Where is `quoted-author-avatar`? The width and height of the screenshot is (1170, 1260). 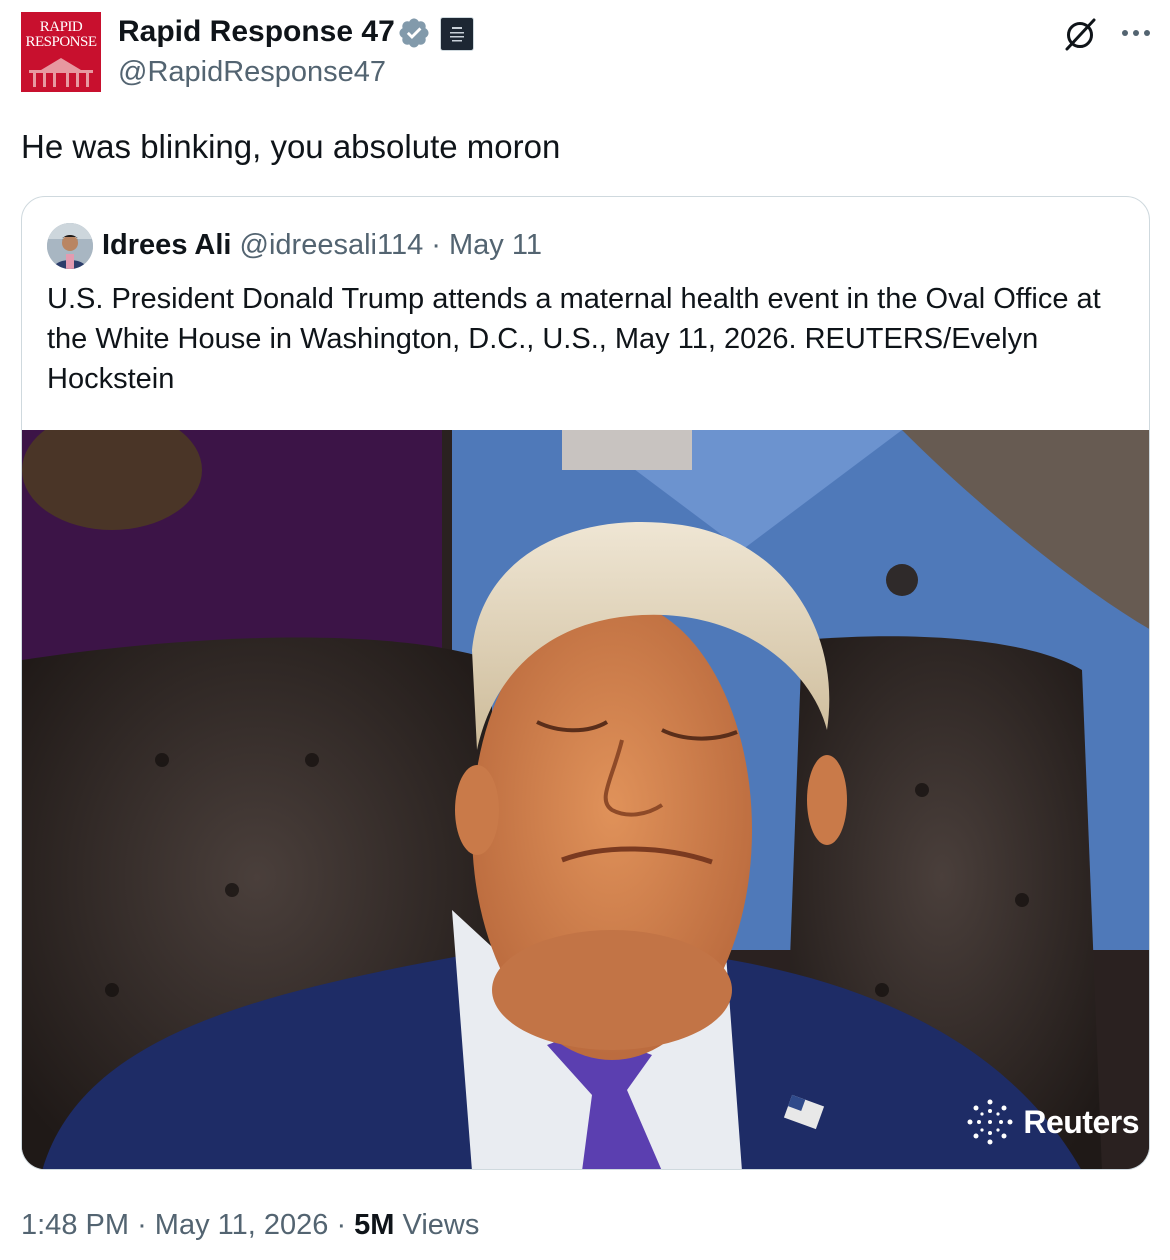 quoted-author-avatar is located at coordinates (70, 246).